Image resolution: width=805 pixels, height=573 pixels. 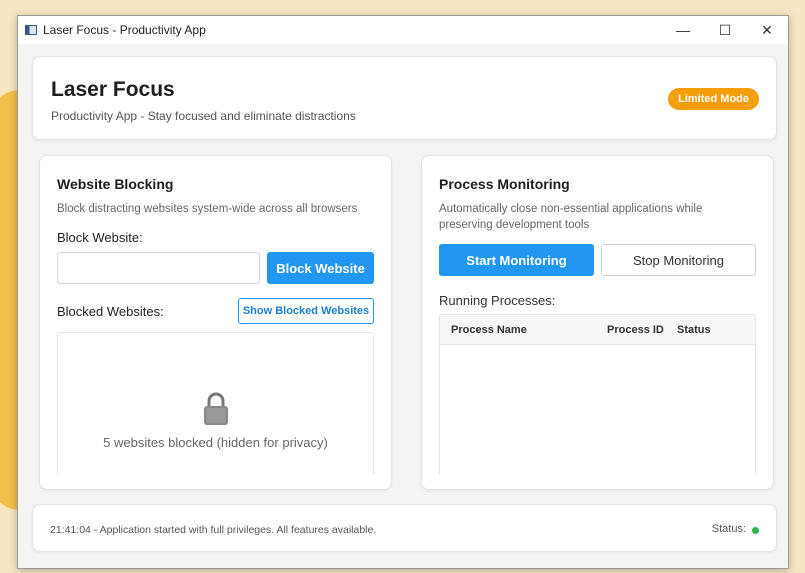 What do you see at coordinates (124, 30) in the screenshot?
I see `window-title: Laser Focus - Productivity App` at bounding box center [124, 30].